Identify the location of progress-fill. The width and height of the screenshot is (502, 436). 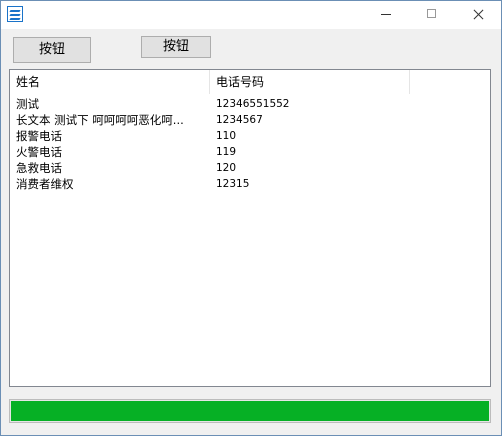
(250, 411).